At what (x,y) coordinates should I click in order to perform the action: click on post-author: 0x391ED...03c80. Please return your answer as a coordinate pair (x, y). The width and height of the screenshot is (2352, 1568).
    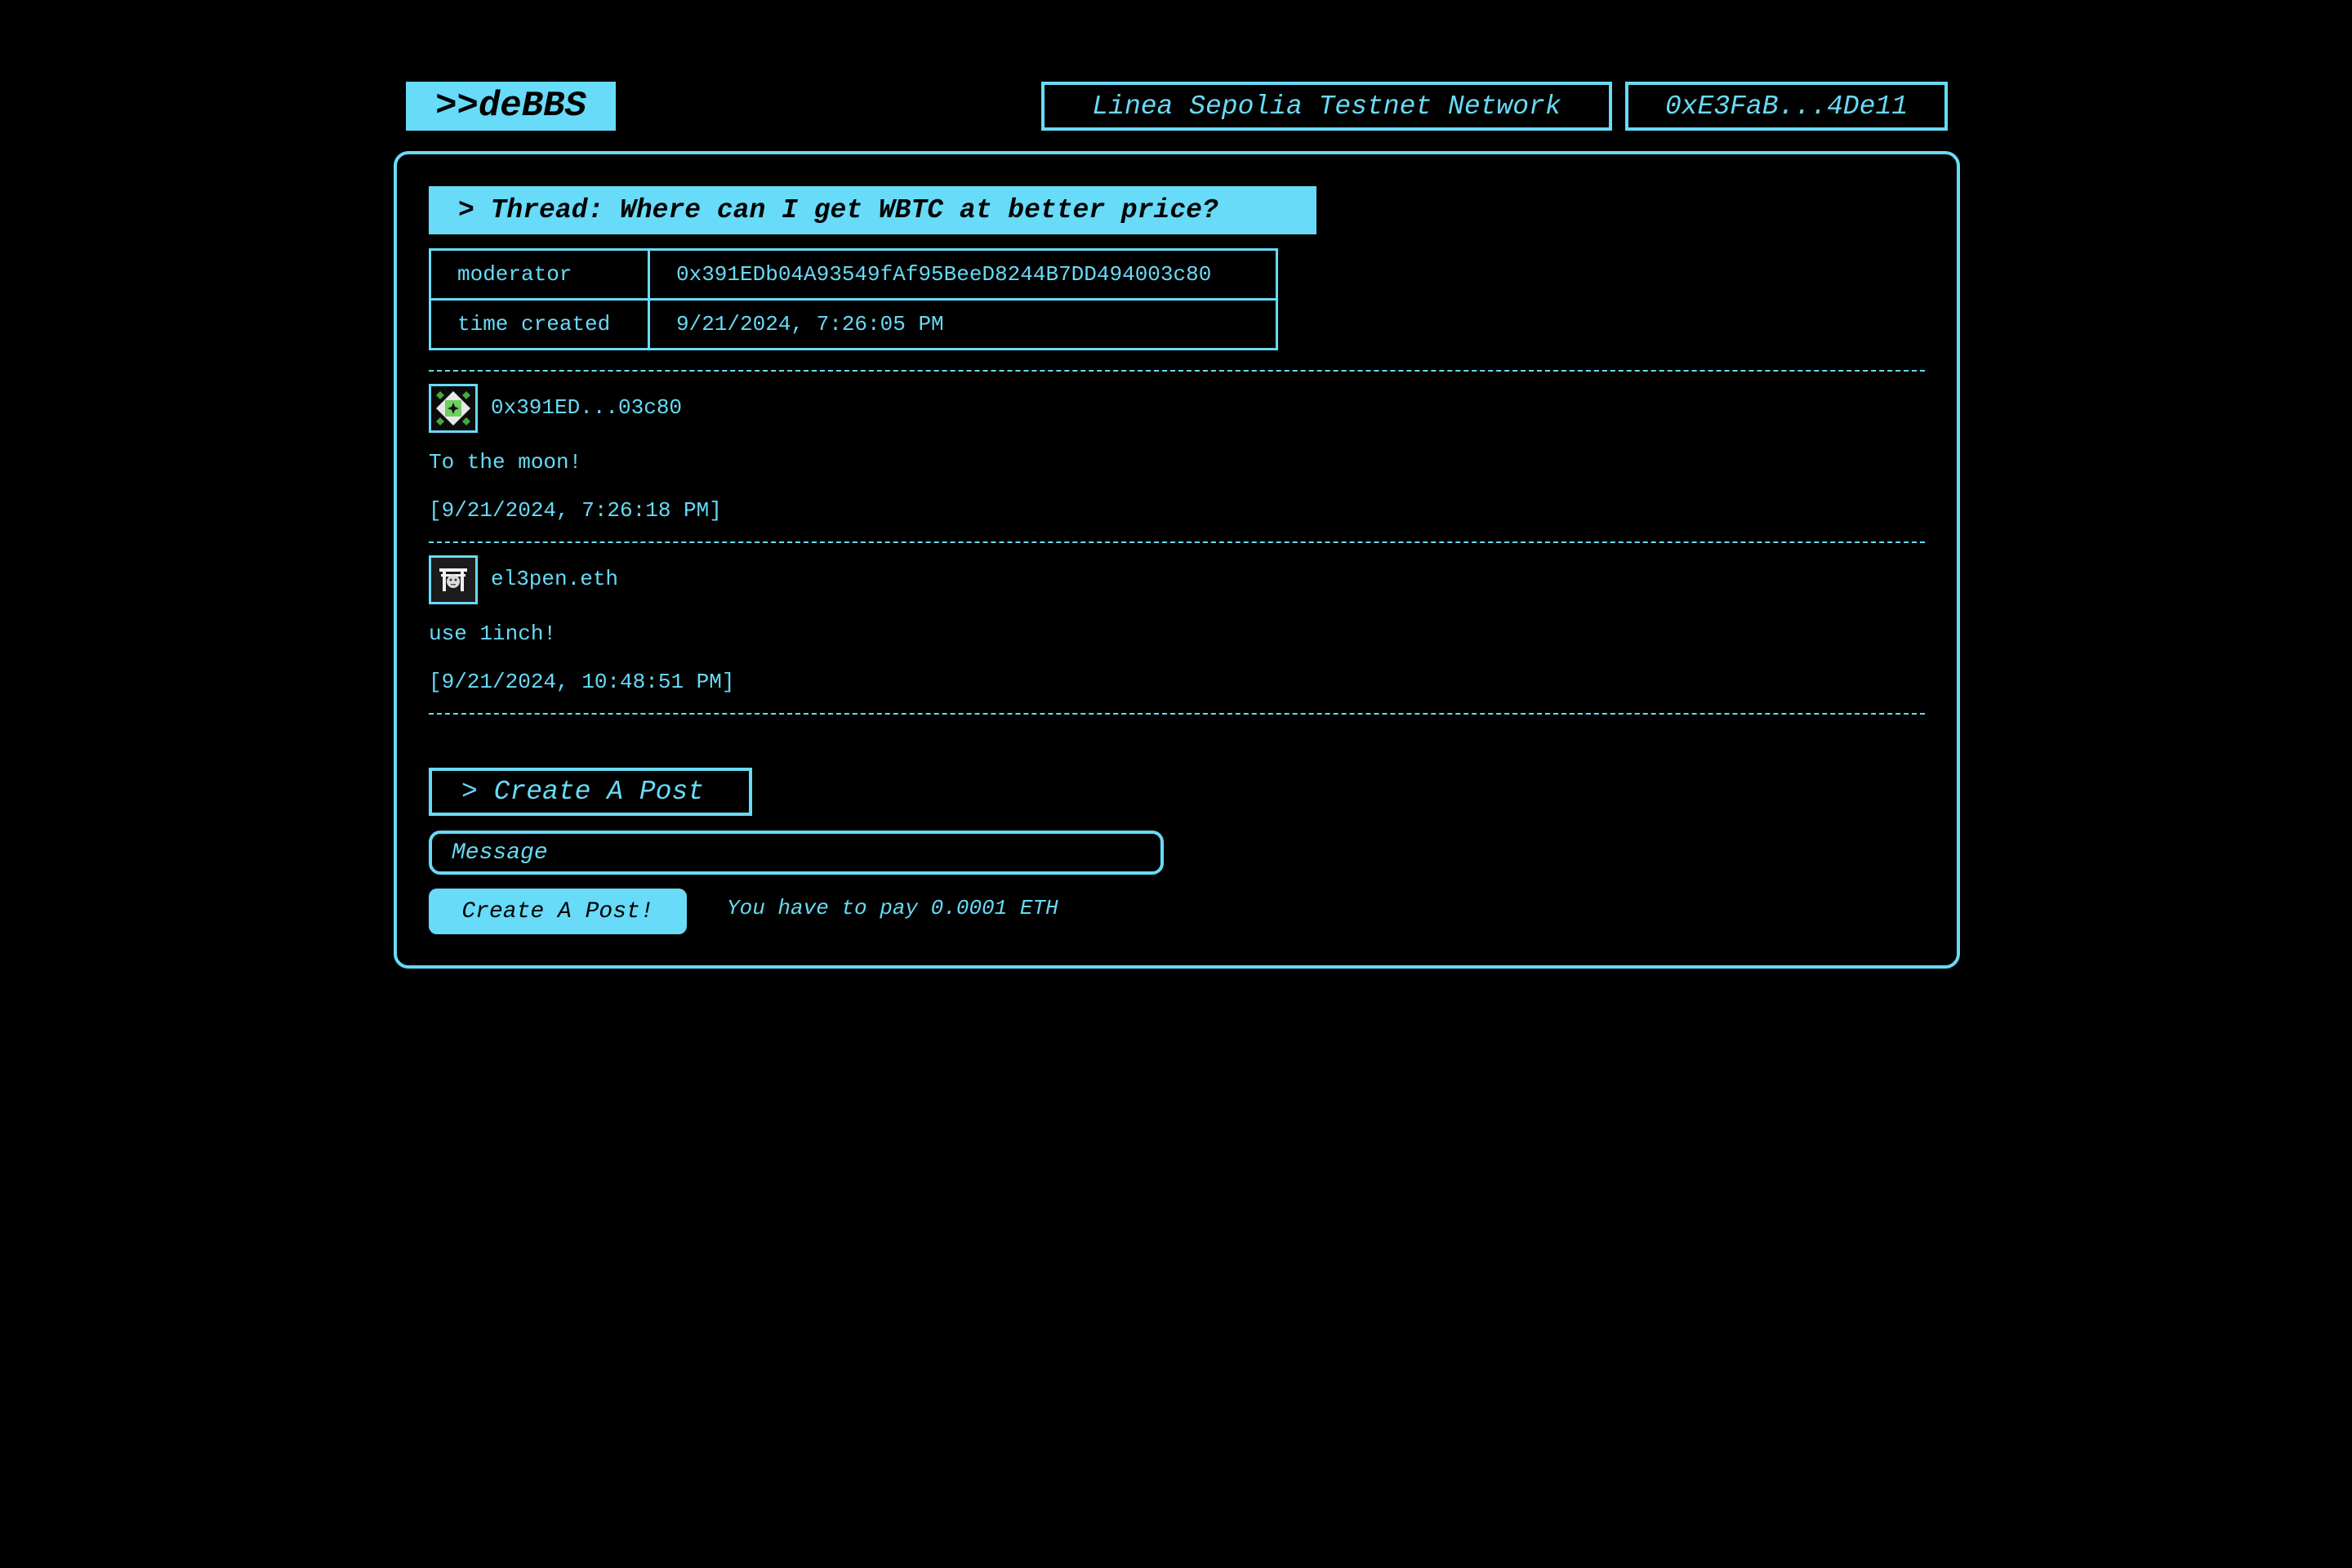
    Looking at the image, I should click on (586, 407).